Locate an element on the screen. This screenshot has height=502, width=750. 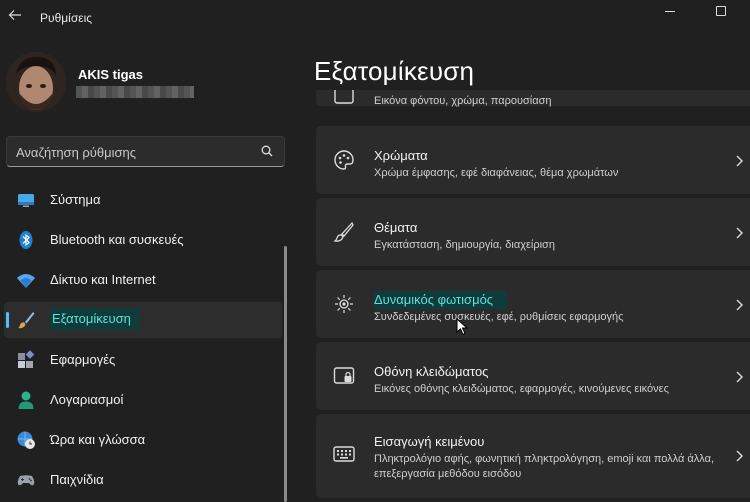
image-icon is located at coordinates (344, 99).